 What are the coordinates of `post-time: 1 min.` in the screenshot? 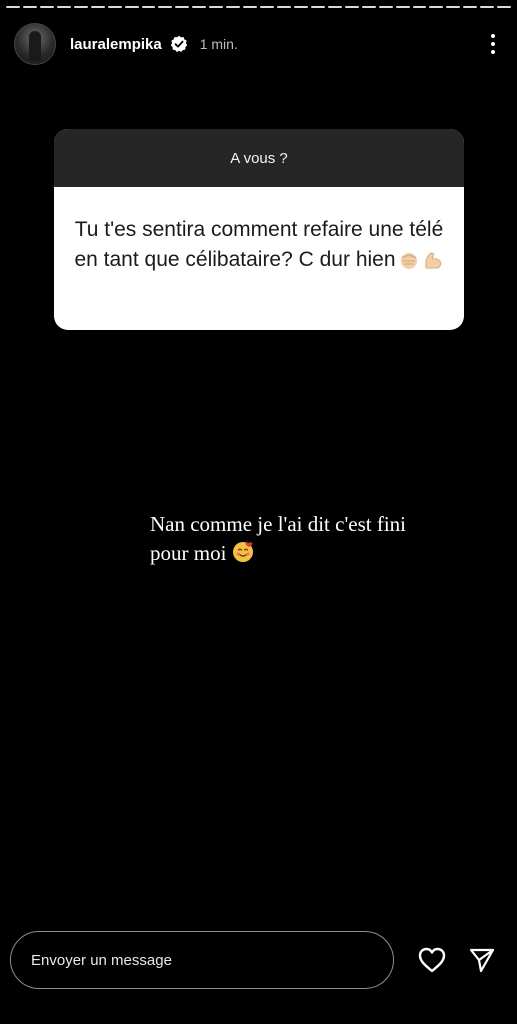 It's located at (218, 44).